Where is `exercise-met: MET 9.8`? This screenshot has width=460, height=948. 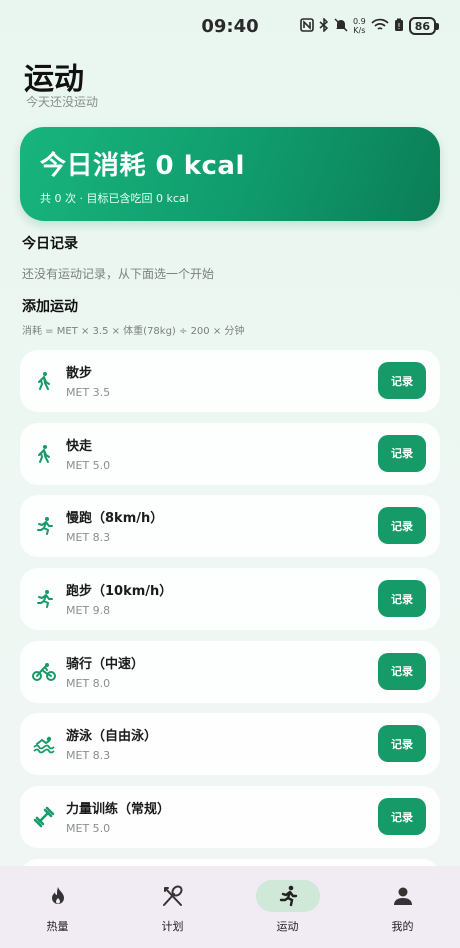 exercise-met: MET 9.8 is located at coordinates (88, 611).